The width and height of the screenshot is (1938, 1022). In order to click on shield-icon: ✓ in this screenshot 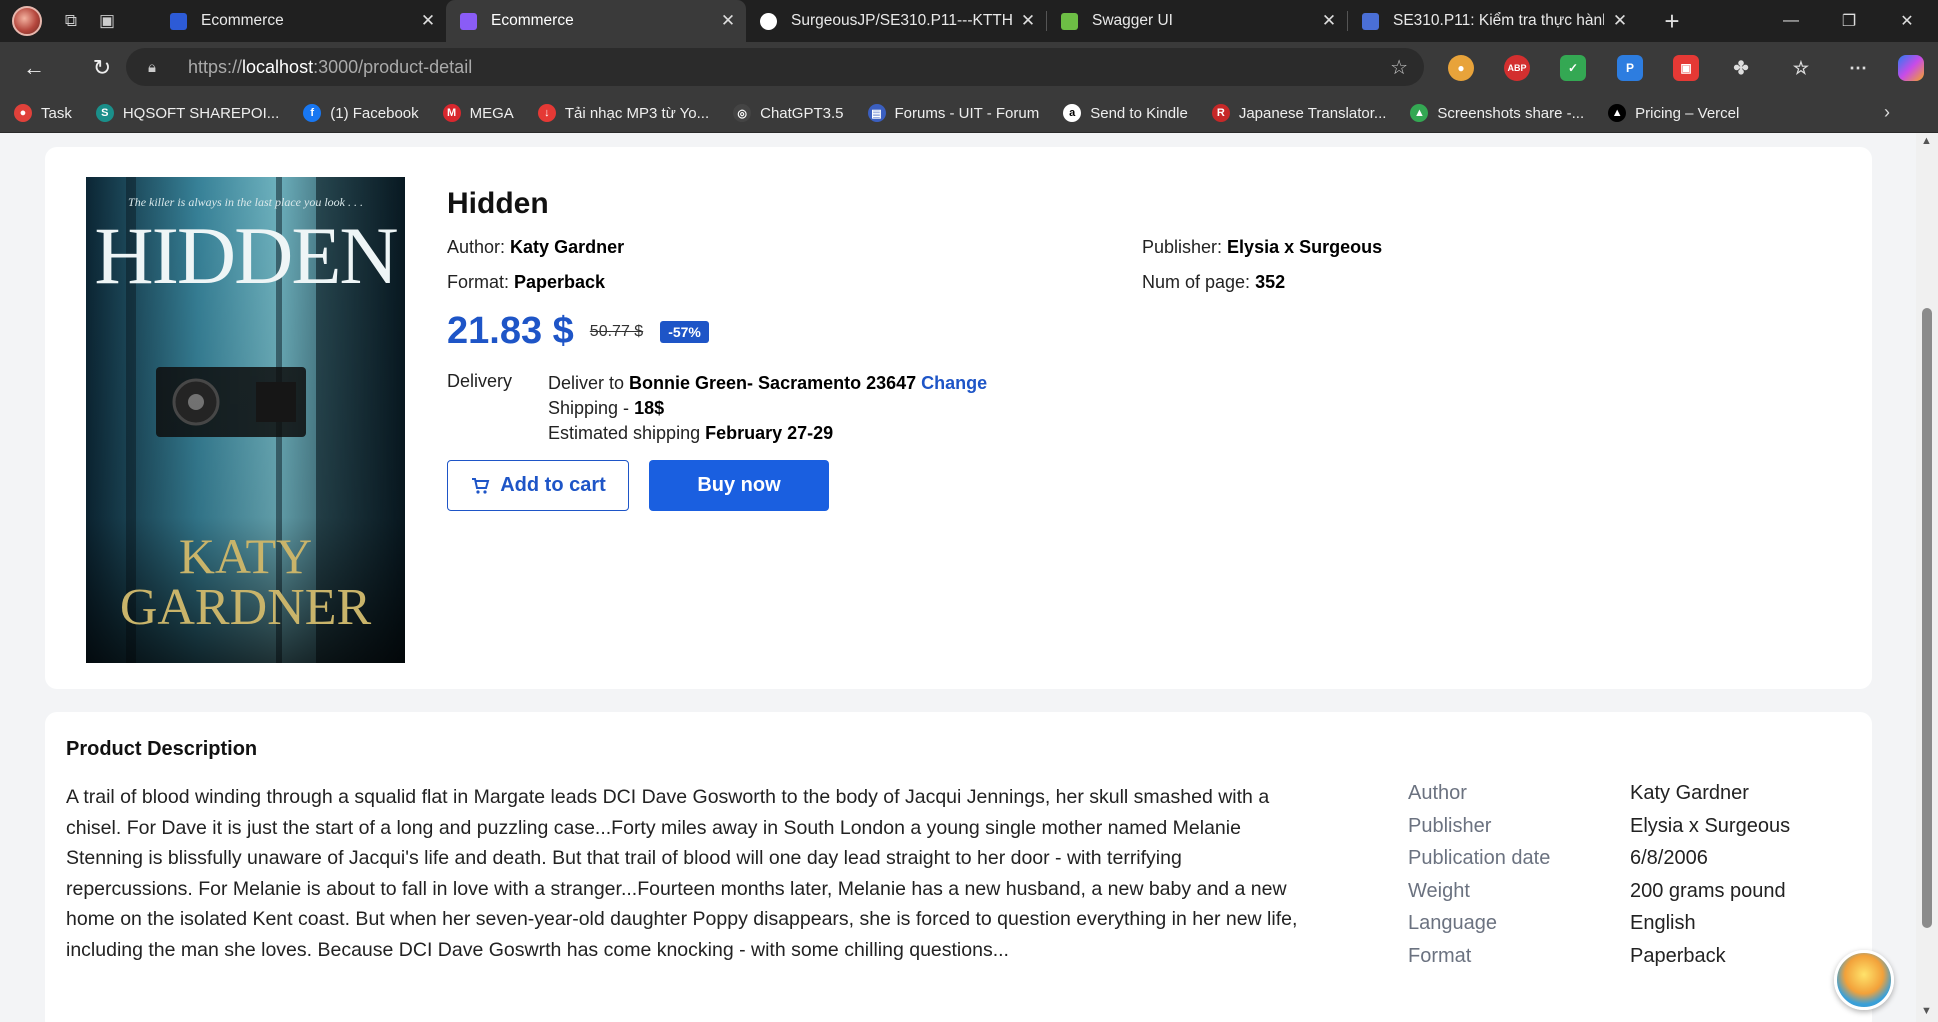, I will do `click(1573, 68)`.